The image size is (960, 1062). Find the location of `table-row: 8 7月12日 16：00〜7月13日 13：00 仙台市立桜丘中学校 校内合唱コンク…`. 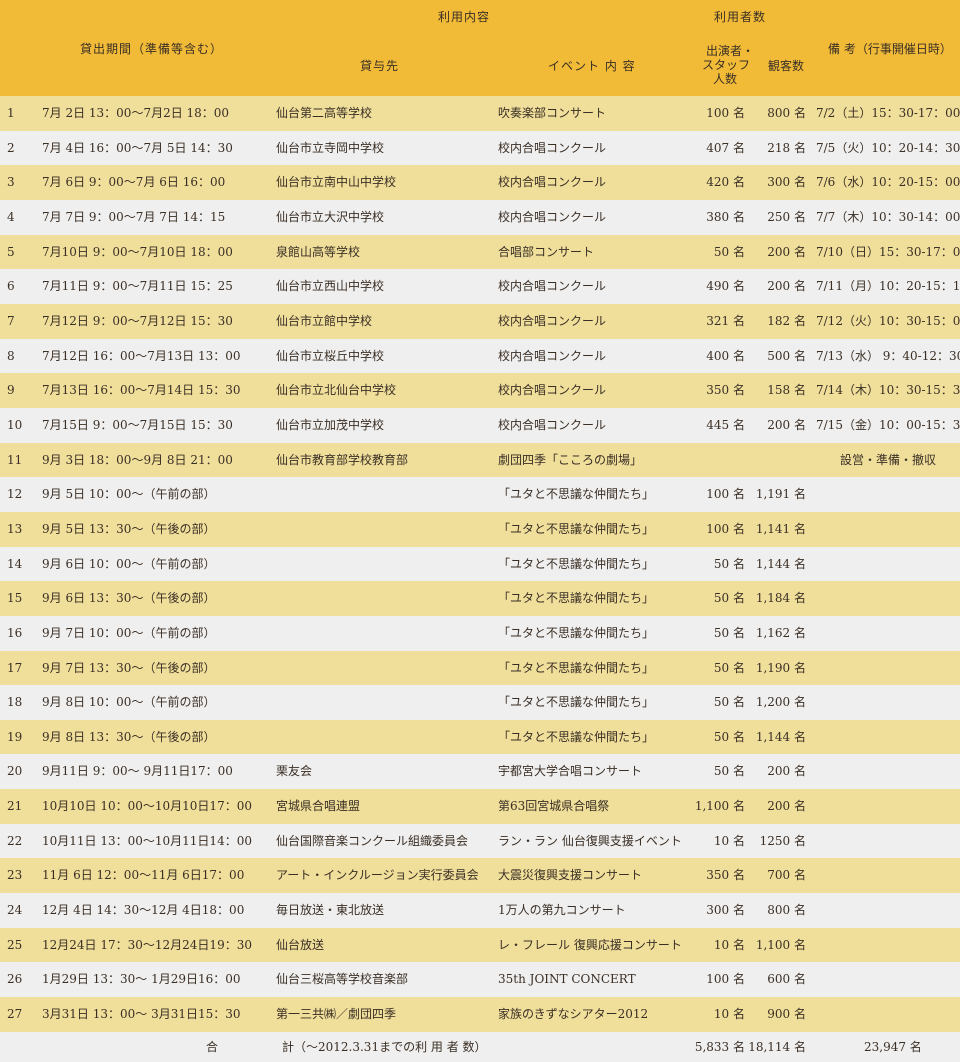

table-row: 8 7月12日 16：00〜7月13日 13：00 仙台市立桜丘中学校 校内合唱コンク… is located at coordinates (480, 356).